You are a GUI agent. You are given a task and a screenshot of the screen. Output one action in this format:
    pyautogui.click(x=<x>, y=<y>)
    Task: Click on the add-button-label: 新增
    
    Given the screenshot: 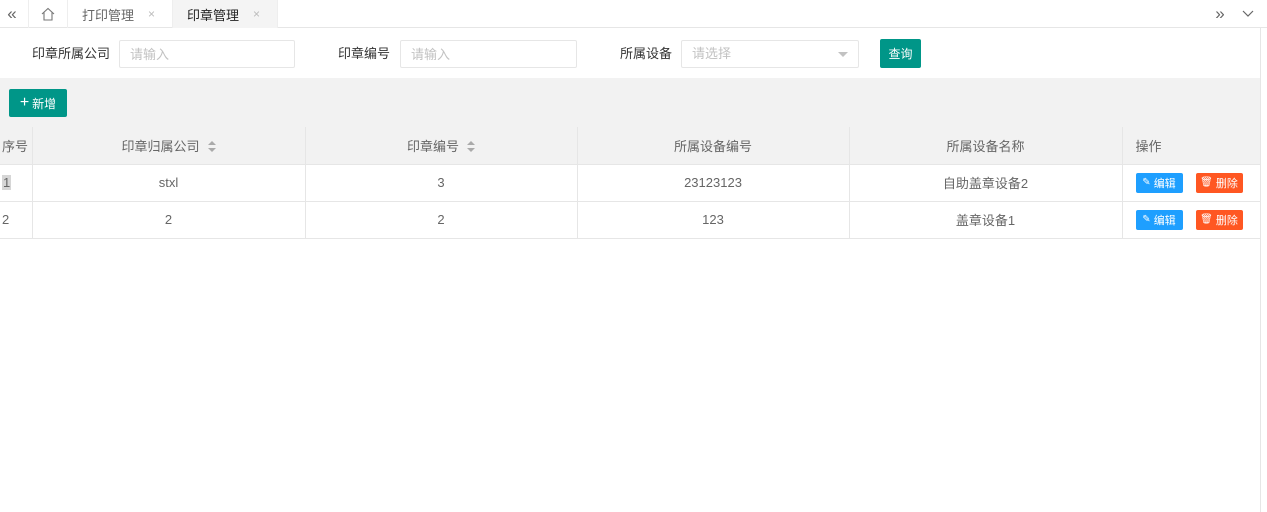 What is the action you would take?
    pyautogui.click(x=44, y=103)
    